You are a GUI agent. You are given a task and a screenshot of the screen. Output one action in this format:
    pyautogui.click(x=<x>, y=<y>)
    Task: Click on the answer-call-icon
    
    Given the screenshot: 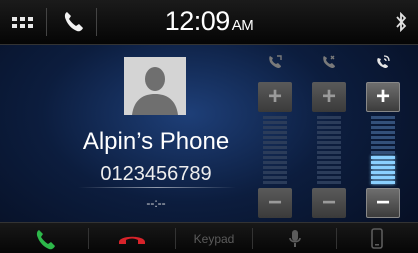 What is the action you would take?
    pyautogui.click(x=45, y=240)
    